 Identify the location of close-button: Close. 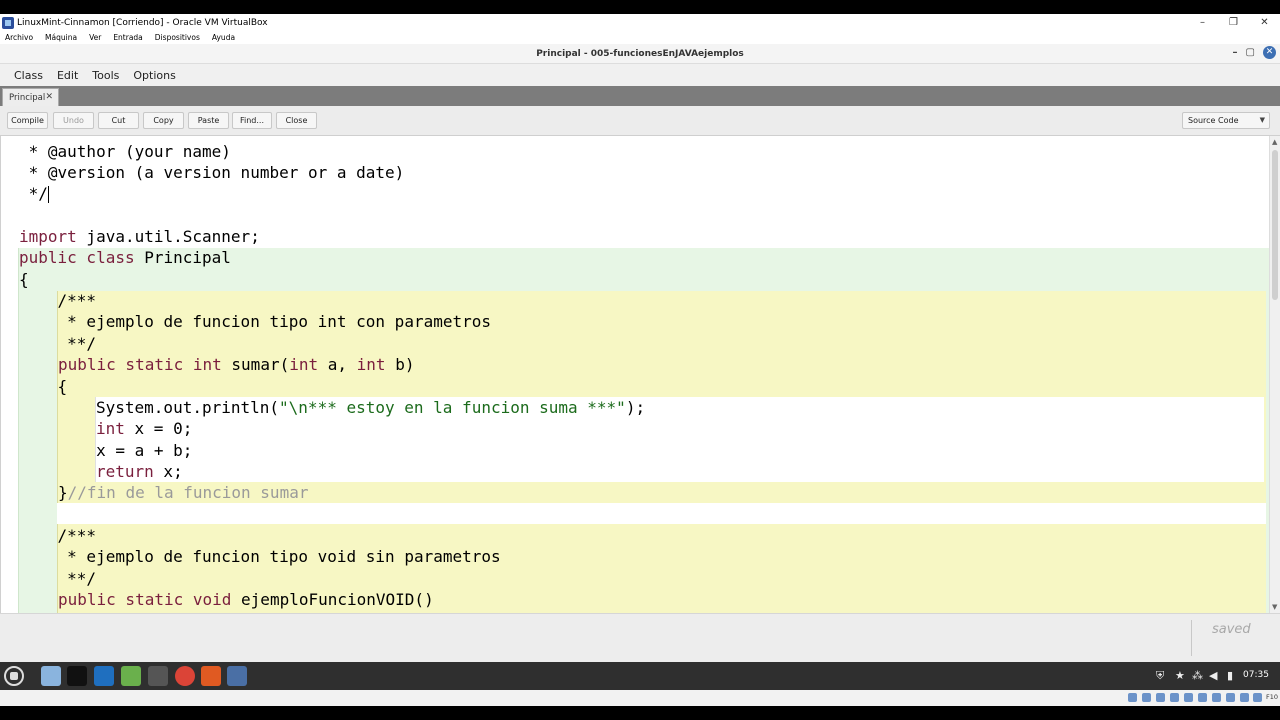
(296, 120).